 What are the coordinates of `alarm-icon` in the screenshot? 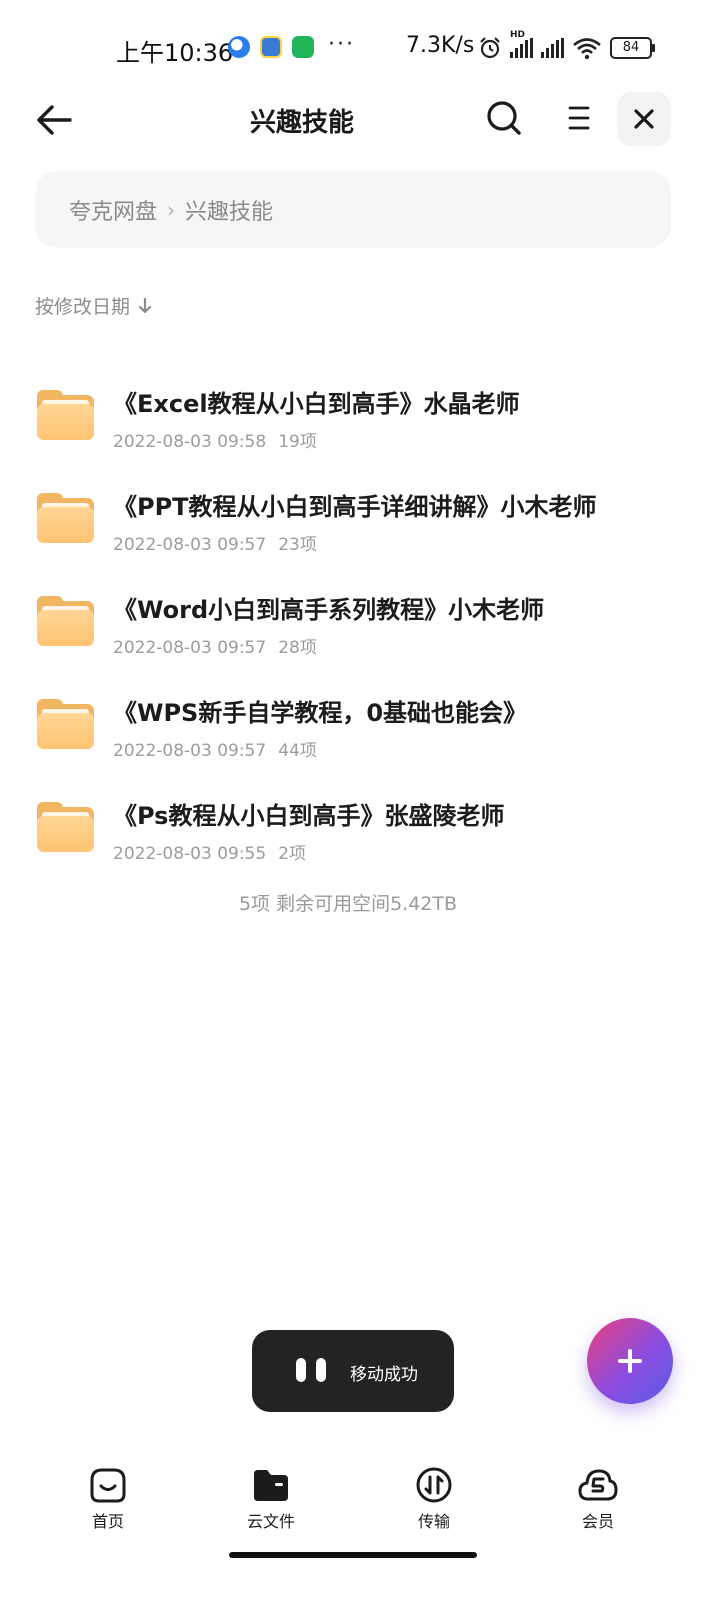 It's located at (490, 48).